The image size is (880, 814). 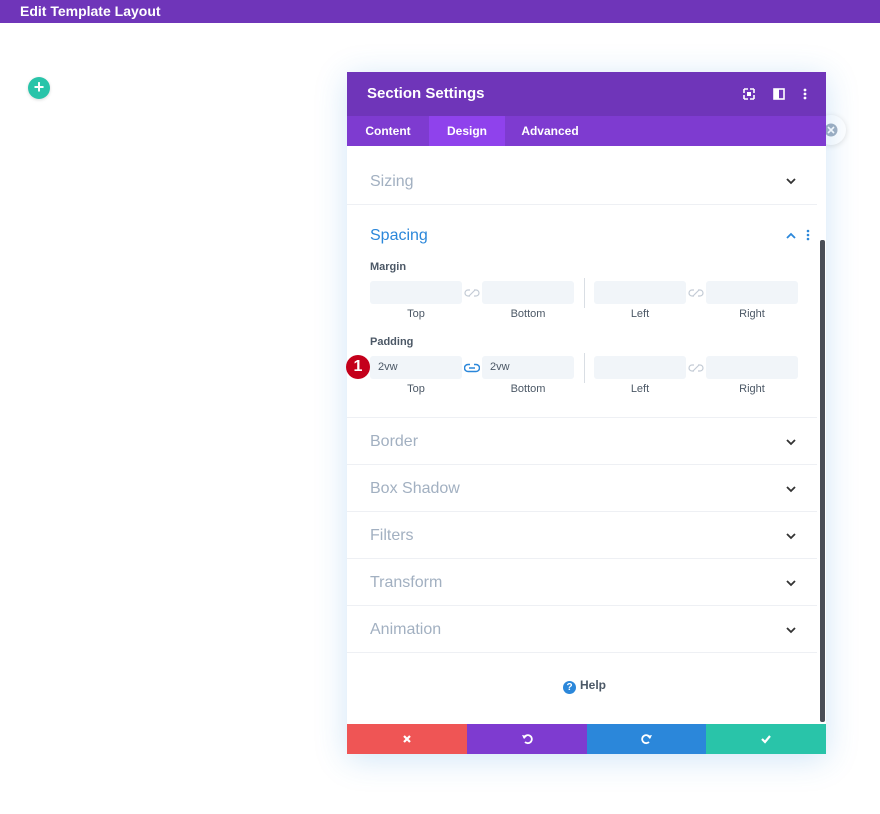 I want to click on cancel-button, so click(x=407, y=739).